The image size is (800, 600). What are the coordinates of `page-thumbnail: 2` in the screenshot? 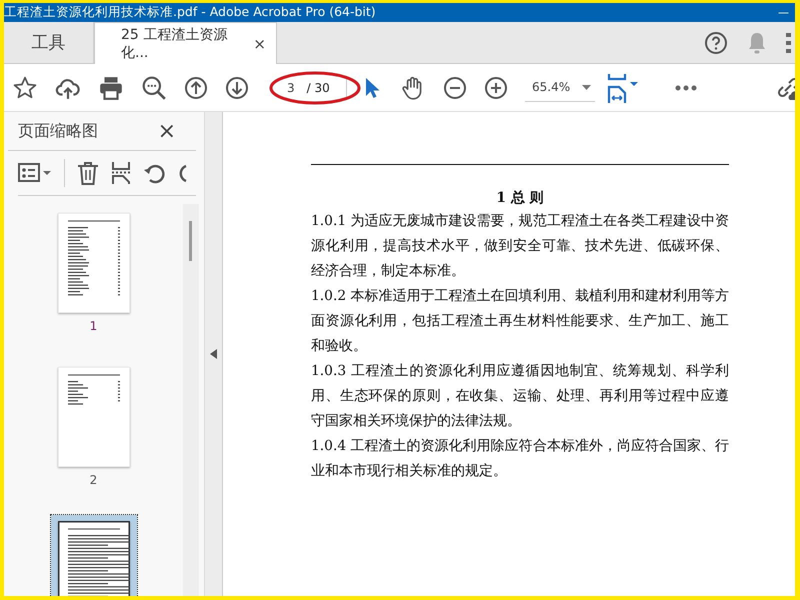 It's located at (93, 427).